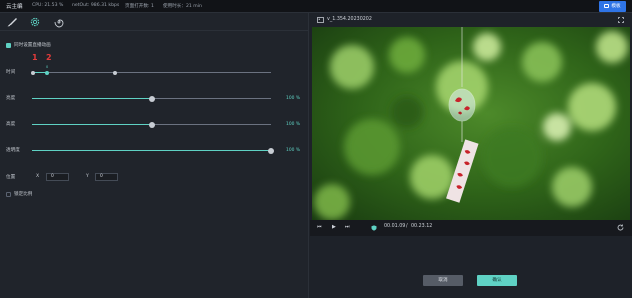 This screenshot has width=632, height=298. Describe the element at coordinates (11, 124) in the screenshot. I see `contrast-label: 高度` at that location.